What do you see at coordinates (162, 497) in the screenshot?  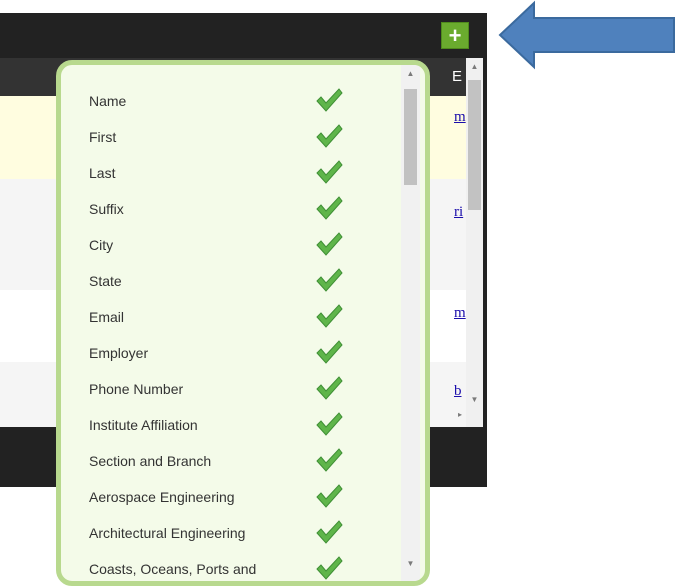 I see `column-option-label: Aerospace Engineering` at bounding box center [162, 497].